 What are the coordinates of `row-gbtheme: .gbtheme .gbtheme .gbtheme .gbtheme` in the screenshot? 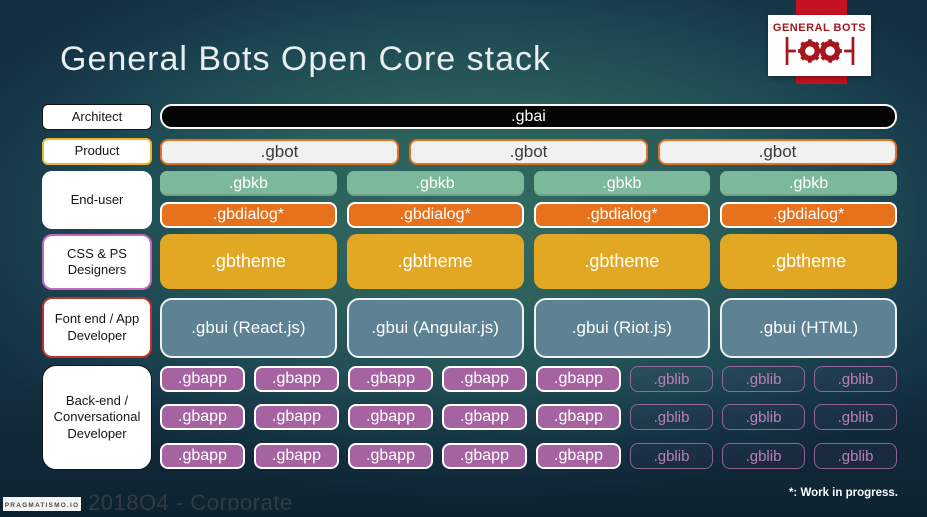 It's located at (528, 261).